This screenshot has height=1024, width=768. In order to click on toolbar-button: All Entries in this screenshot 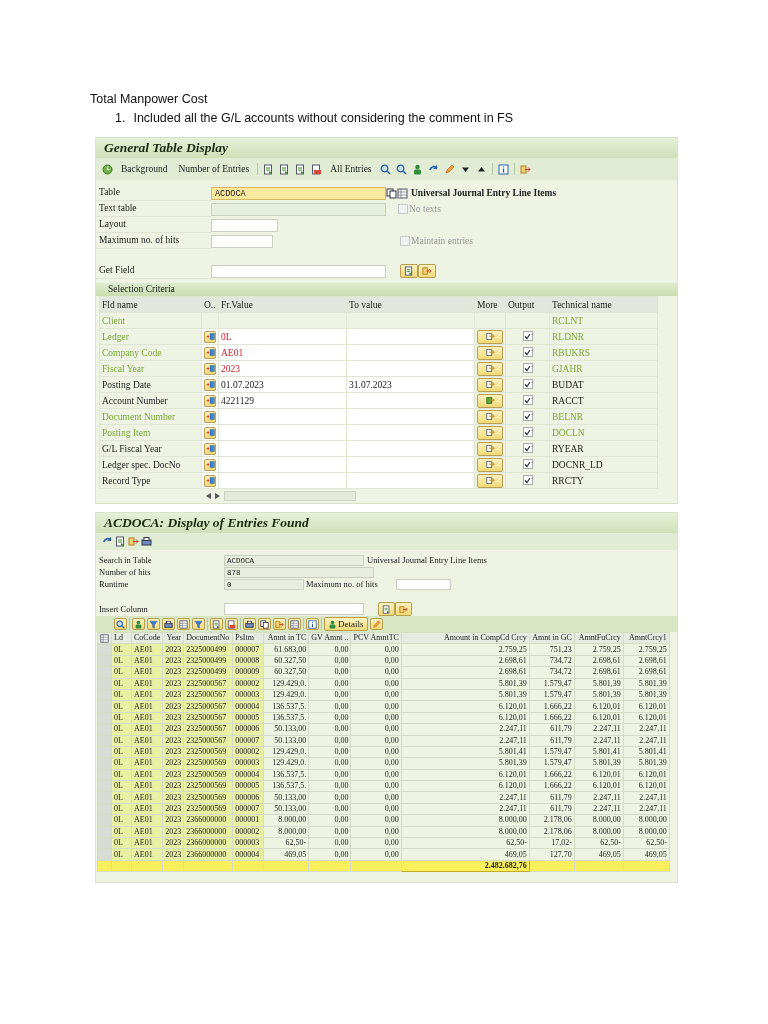, I will do `click(351, 169)`.